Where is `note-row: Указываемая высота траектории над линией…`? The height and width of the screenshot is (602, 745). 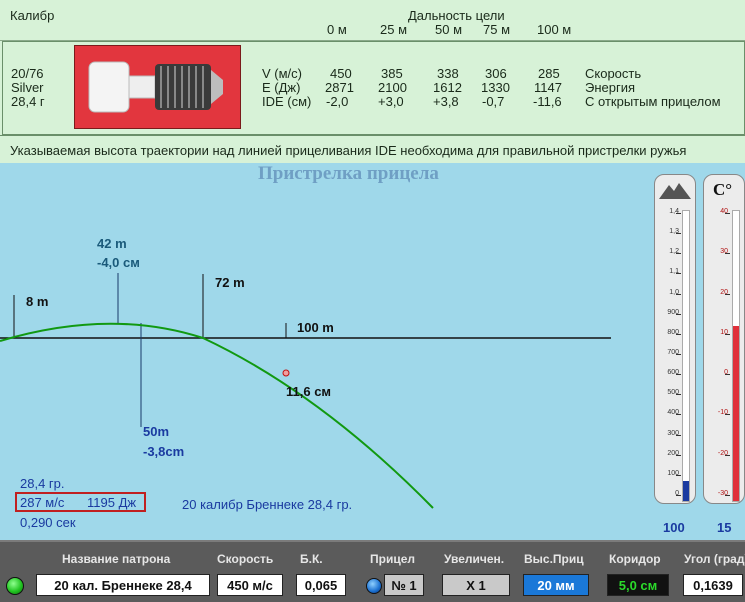
note-row: Указываемая высота траектории над линией… is located at coordinates (372, 149).